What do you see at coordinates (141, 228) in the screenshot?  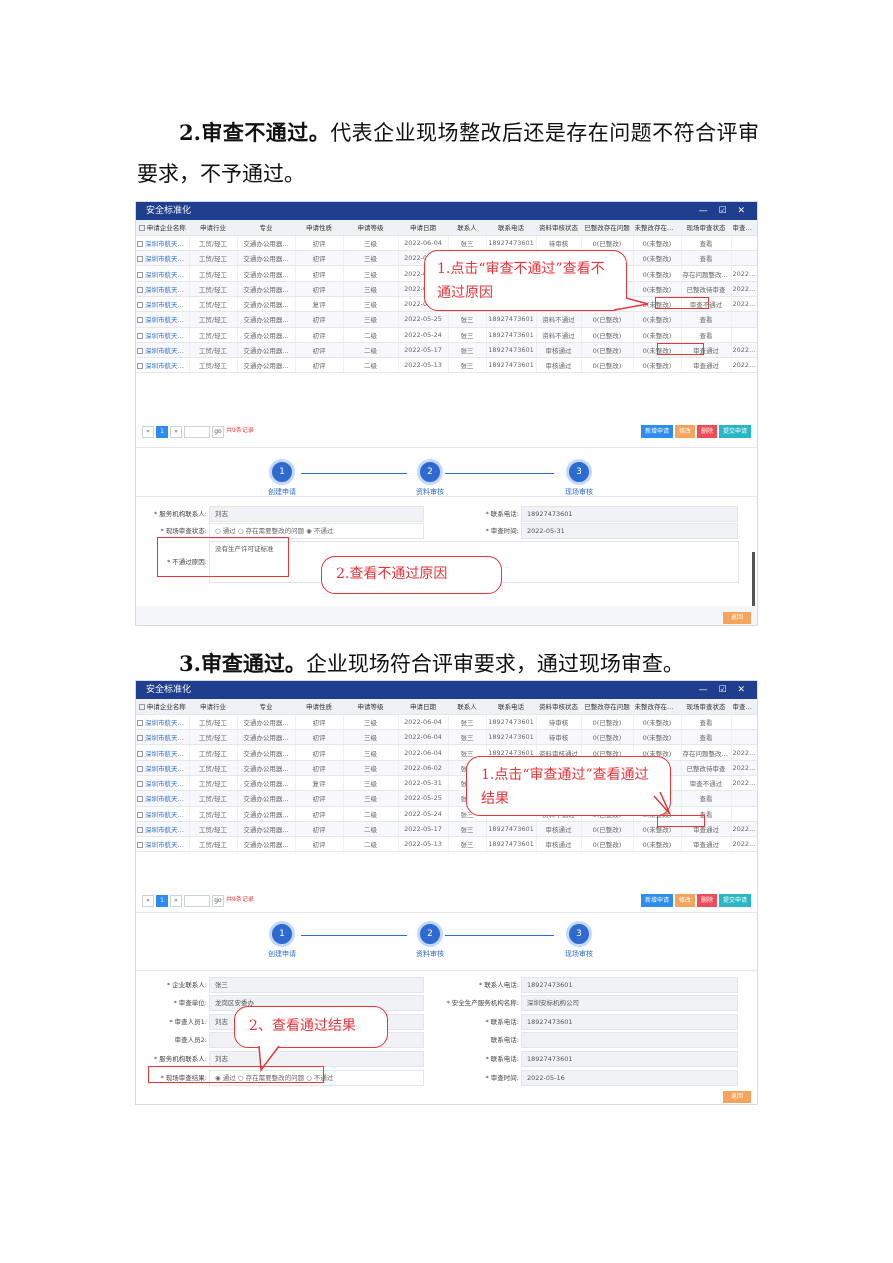 I see `select-all-checkbox` at bounding box center [141, 228].